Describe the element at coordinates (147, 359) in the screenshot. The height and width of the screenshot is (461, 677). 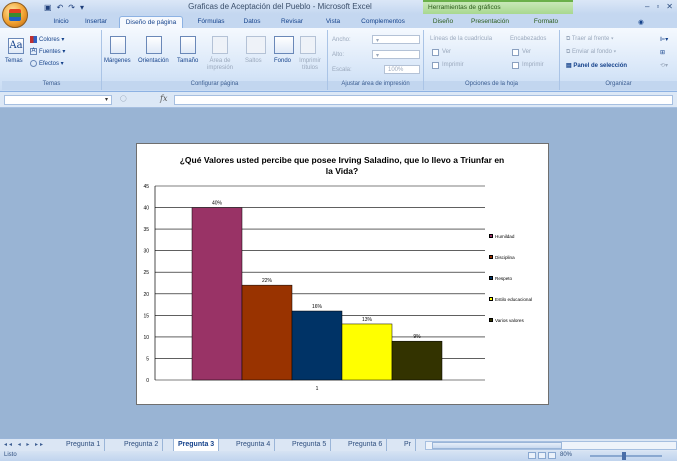
I see `y-tick-label: 5` at that location.